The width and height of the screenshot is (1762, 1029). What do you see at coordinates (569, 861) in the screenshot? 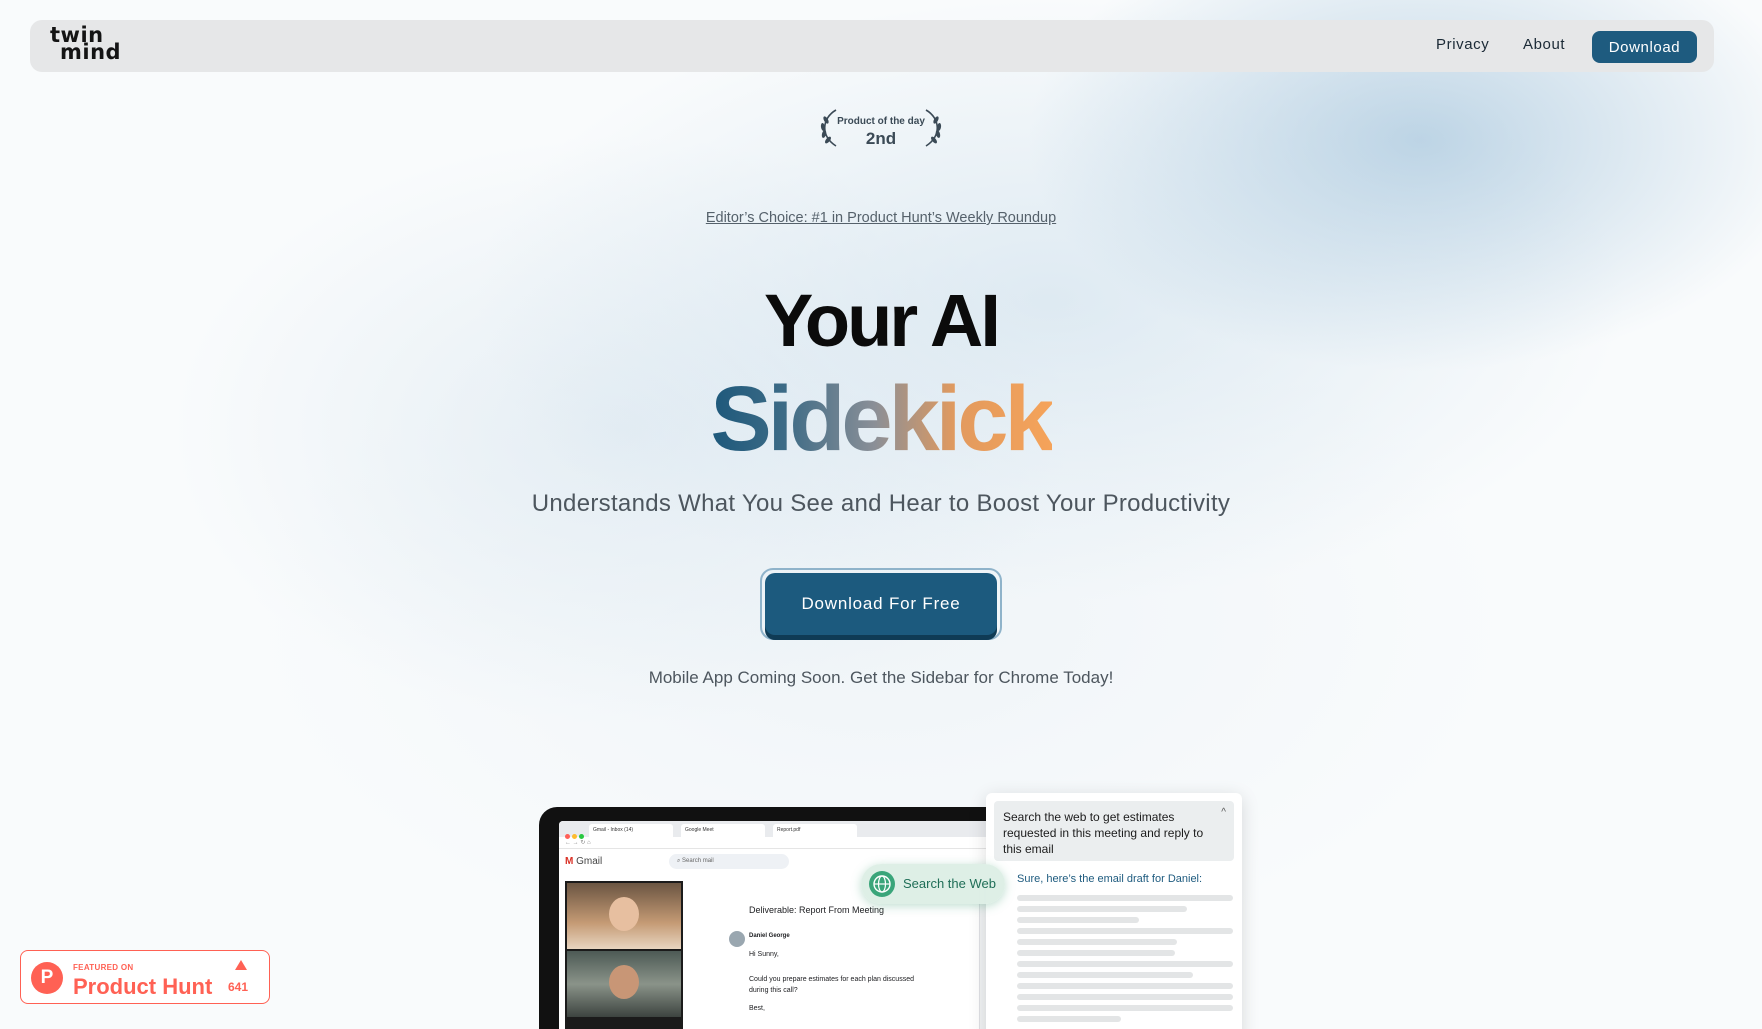
I see `gmail-m-icon: M` at bounding box center [569, 861].